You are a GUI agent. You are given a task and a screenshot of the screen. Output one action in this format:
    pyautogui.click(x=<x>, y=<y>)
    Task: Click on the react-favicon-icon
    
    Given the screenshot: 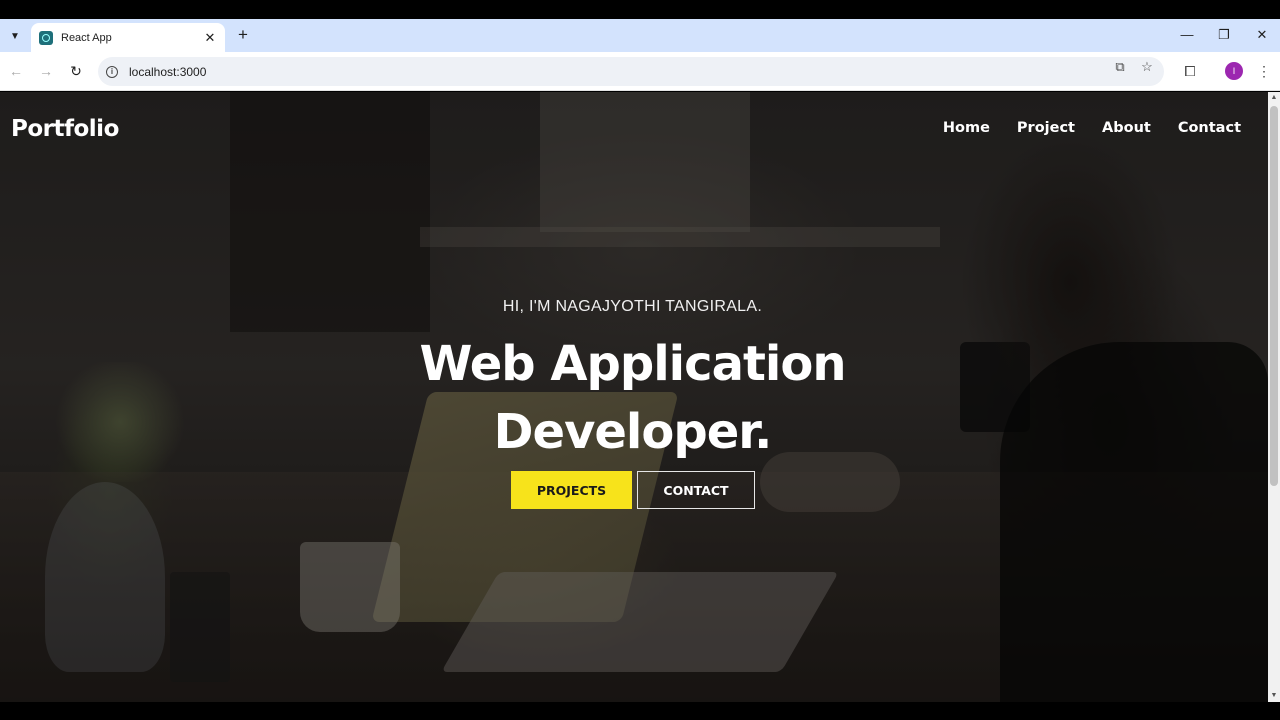 What is the action you would take?
    pyautogui.click(x=46, y=37)
    